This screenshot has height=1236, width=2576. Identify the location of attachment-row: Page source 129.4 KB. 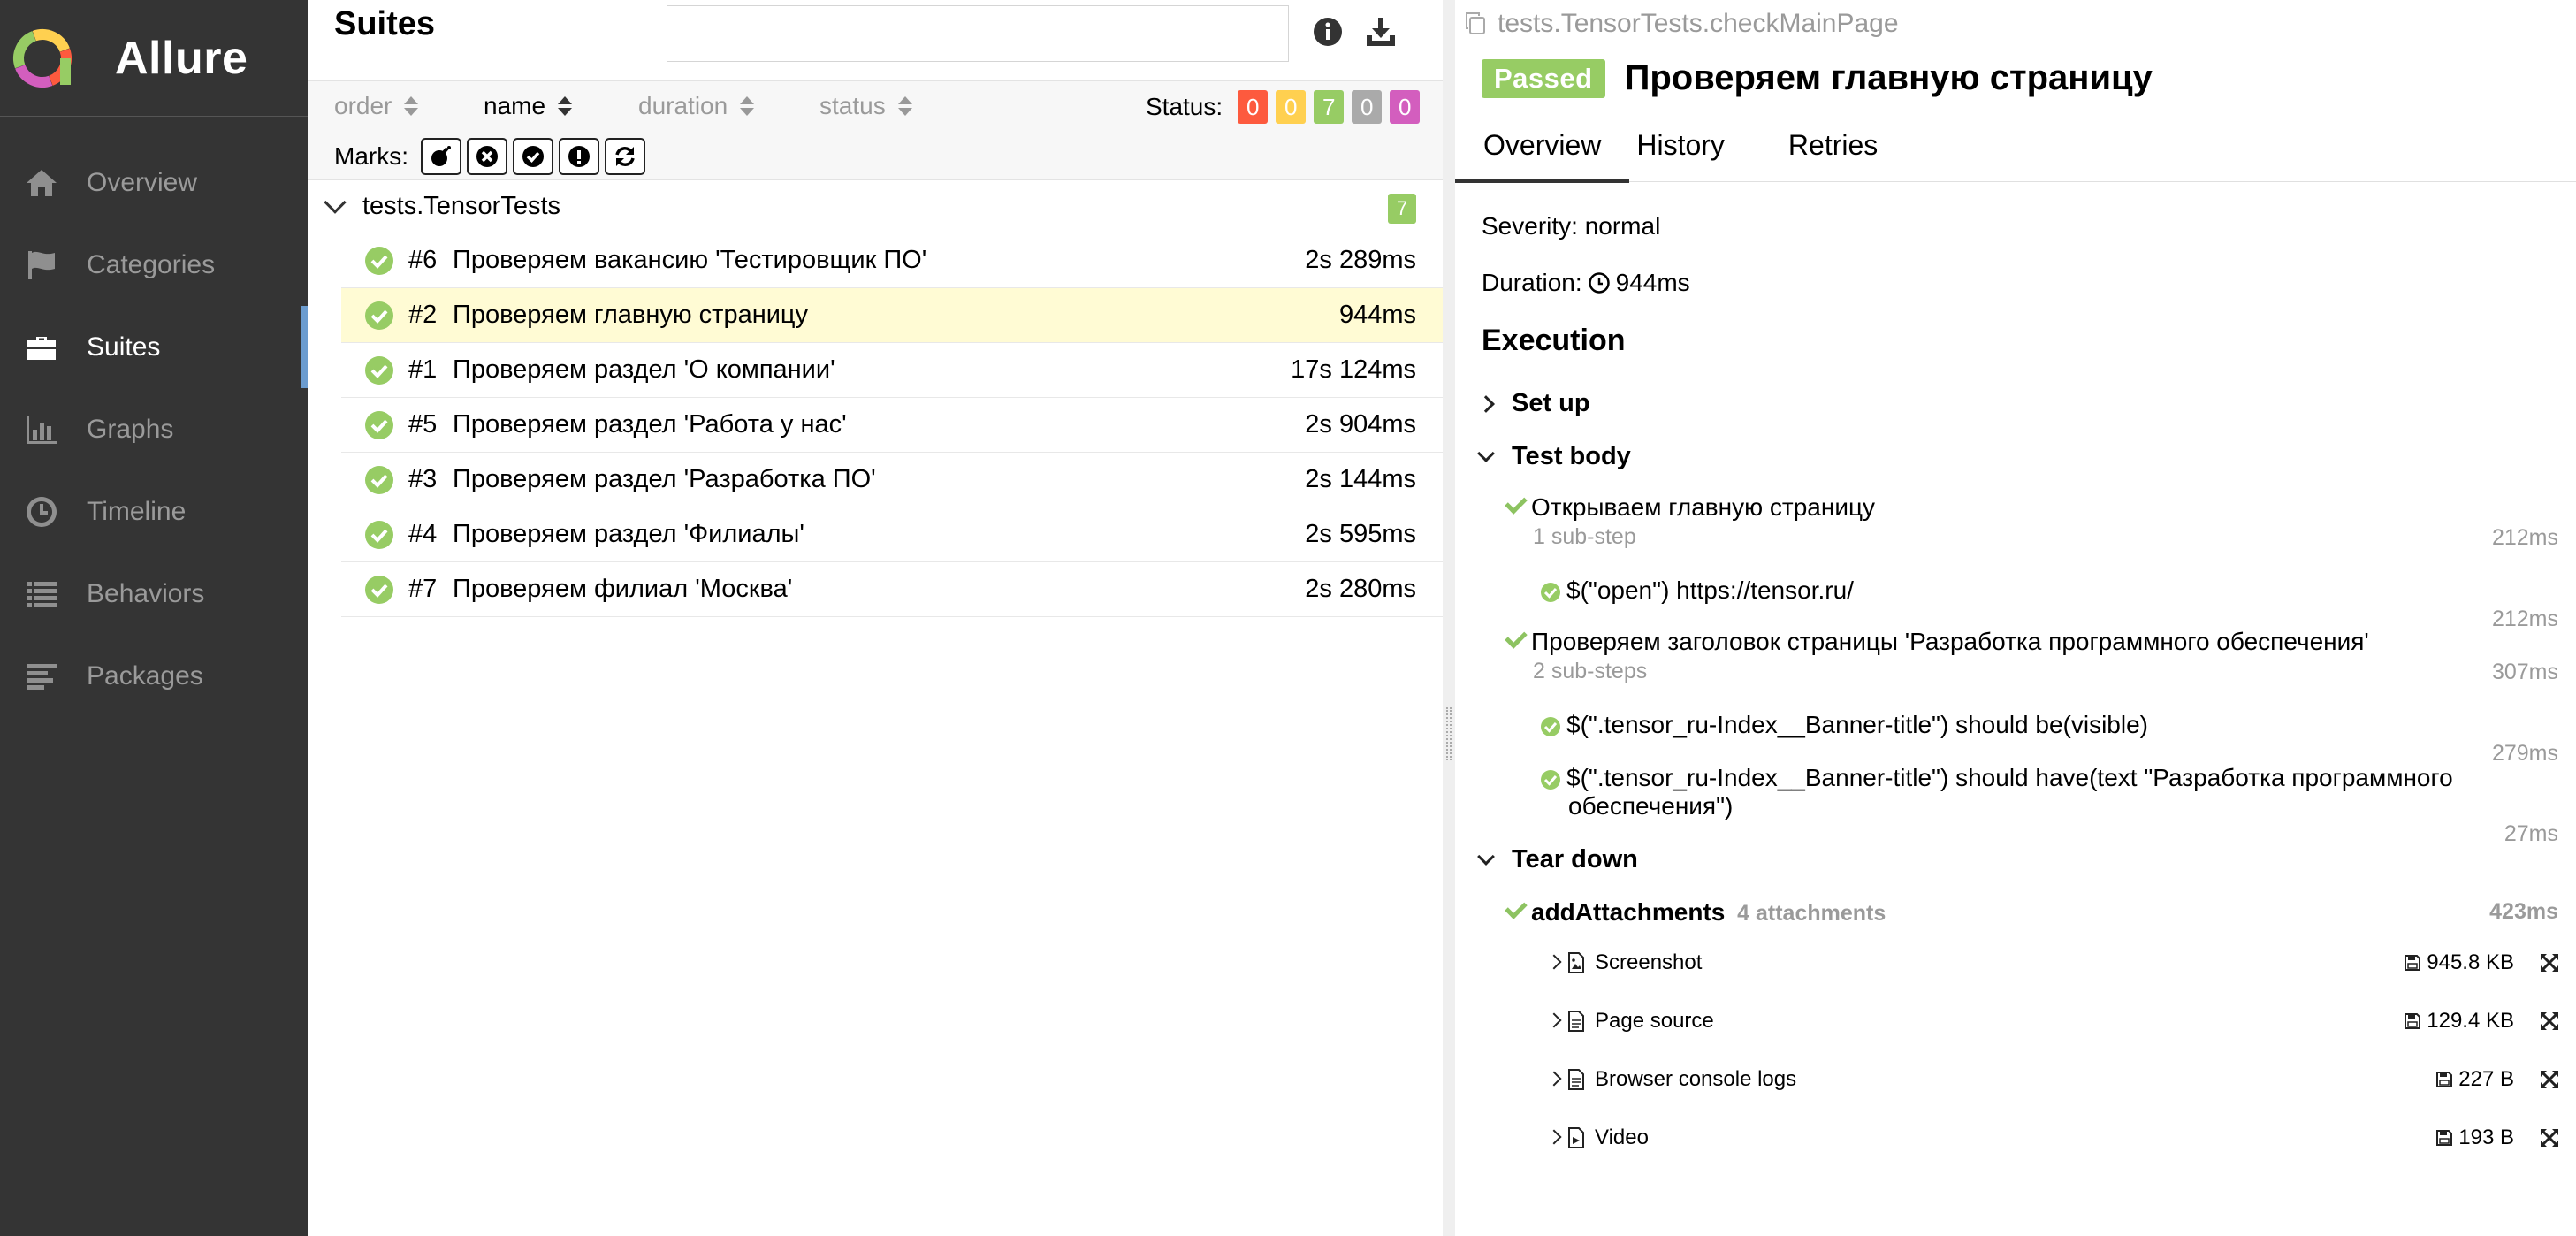
(2015, 1020).